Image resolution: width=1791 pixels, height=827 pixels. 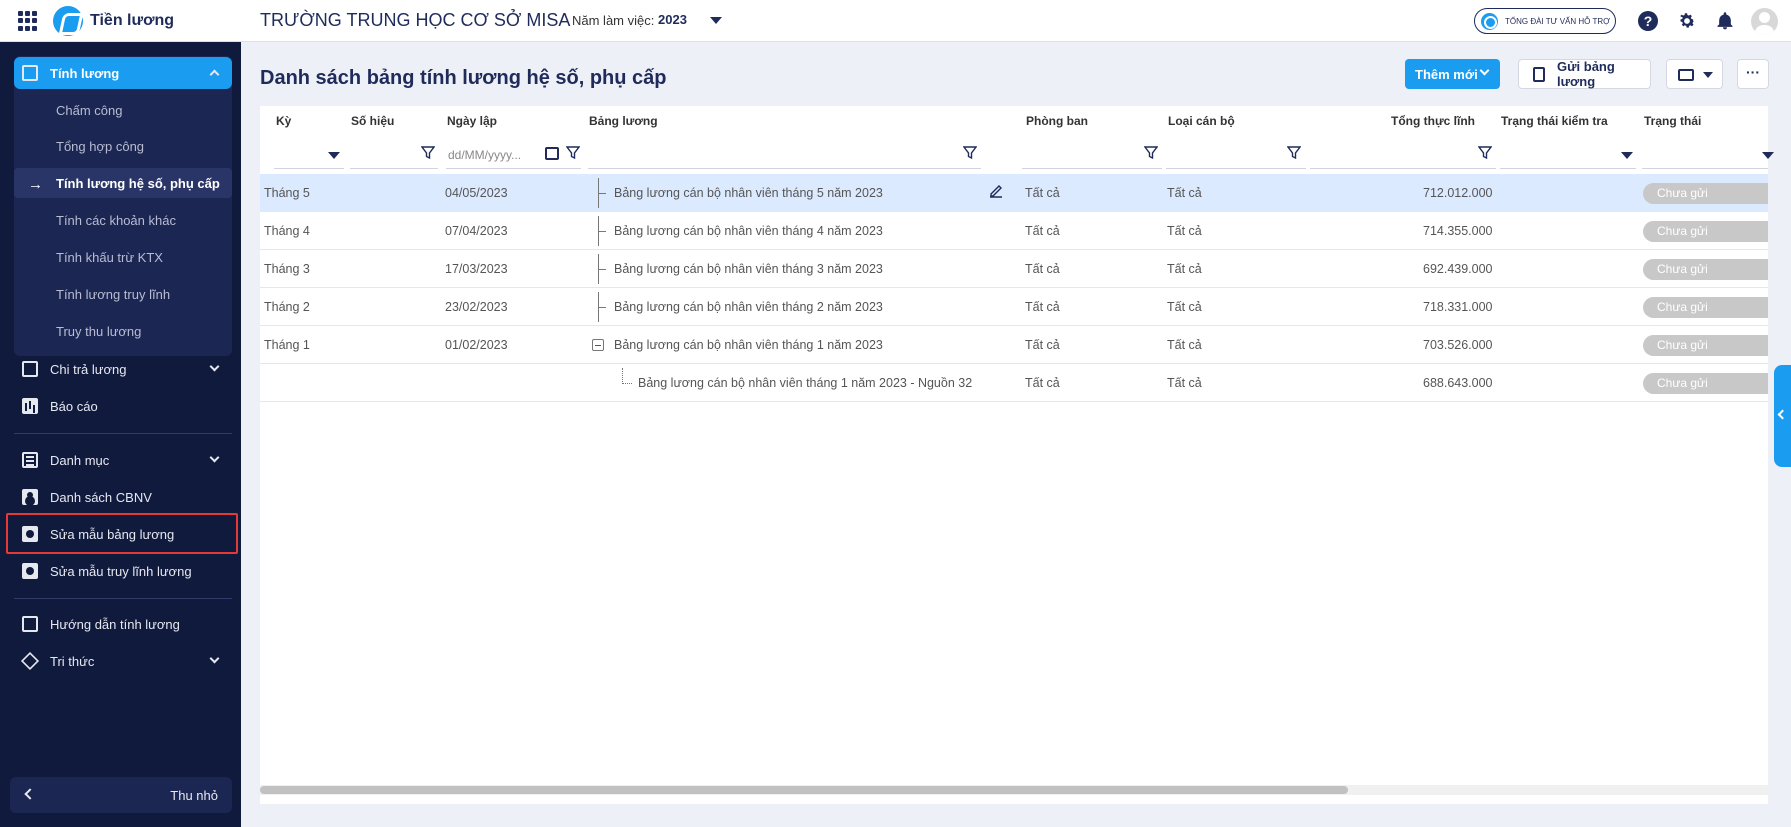 What do you see at coordinates (30, 406) in the screenshot?
I see `chart-icon` at bounding box center [30, 406].